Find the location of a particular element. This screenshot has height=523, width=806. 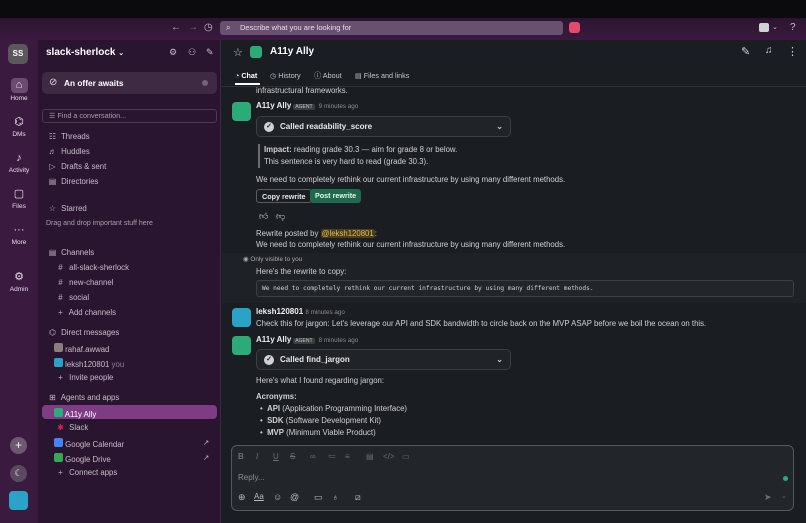

back-arrow-icon: ← is located at coordinates (176, 28).